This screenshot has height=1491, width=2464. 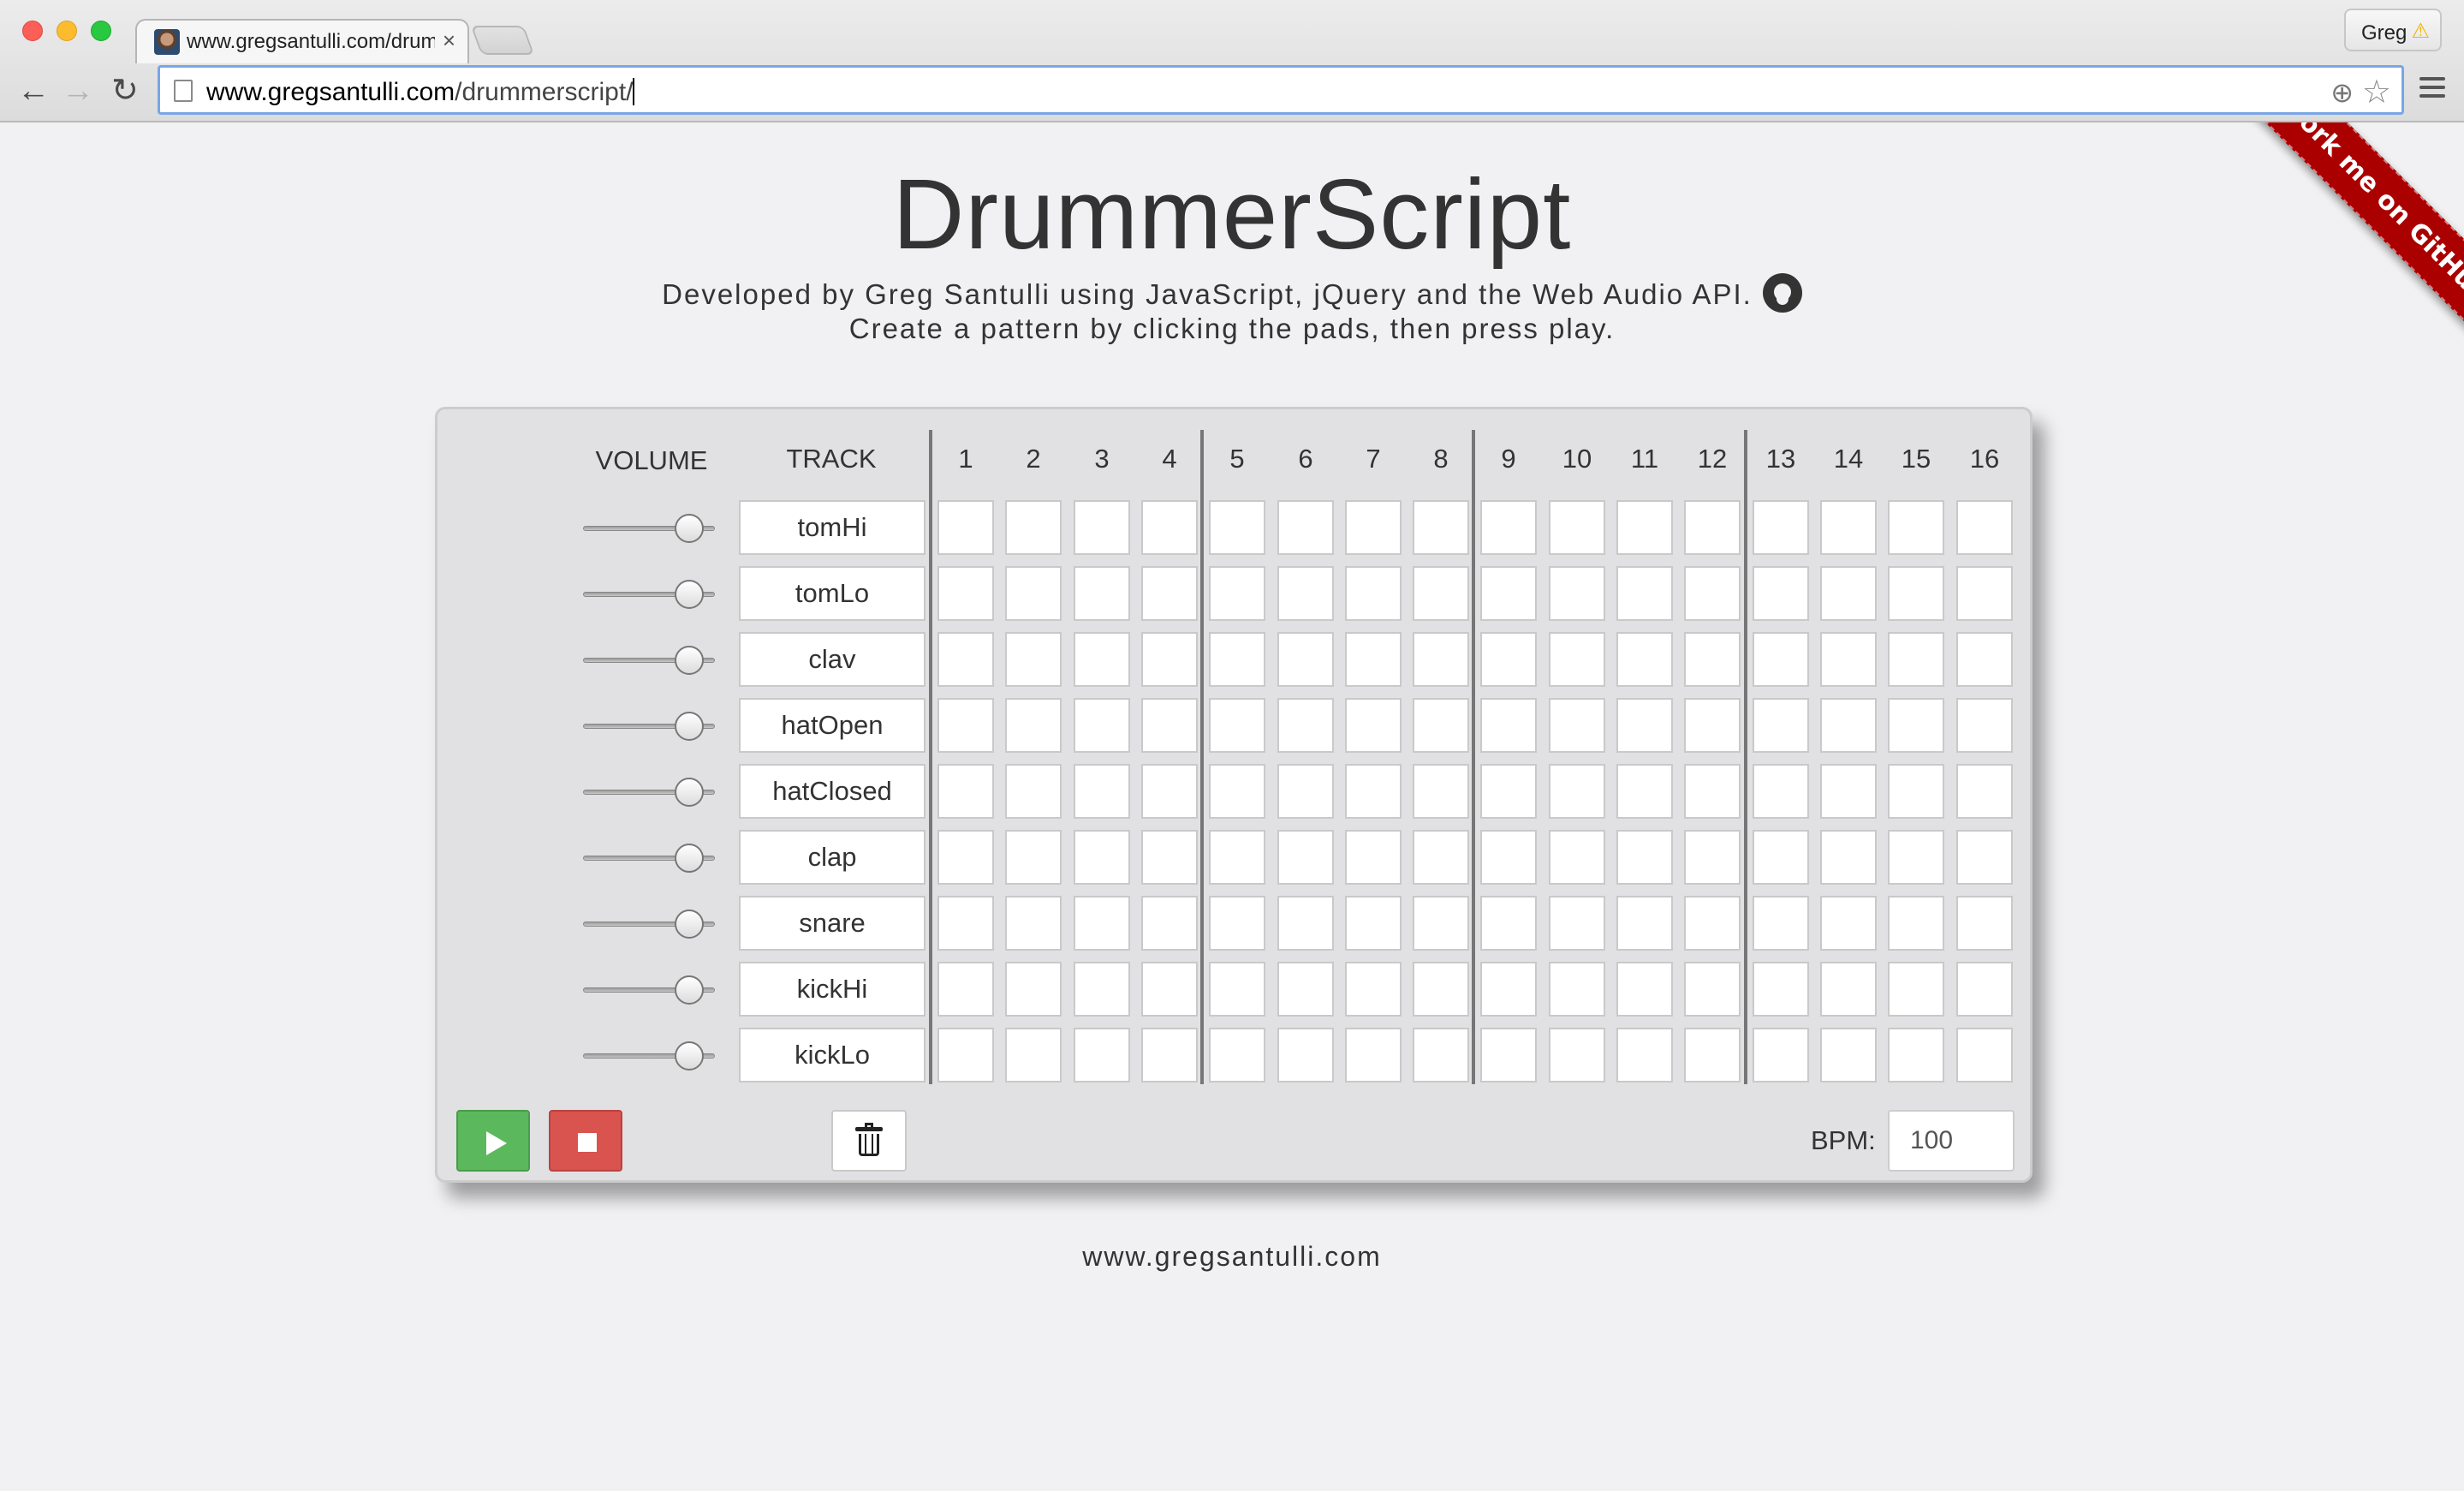 What do you see at coordinates (1782, 293) in the screenshot?
I see `github-icon` at bounding box center [1782, 293].